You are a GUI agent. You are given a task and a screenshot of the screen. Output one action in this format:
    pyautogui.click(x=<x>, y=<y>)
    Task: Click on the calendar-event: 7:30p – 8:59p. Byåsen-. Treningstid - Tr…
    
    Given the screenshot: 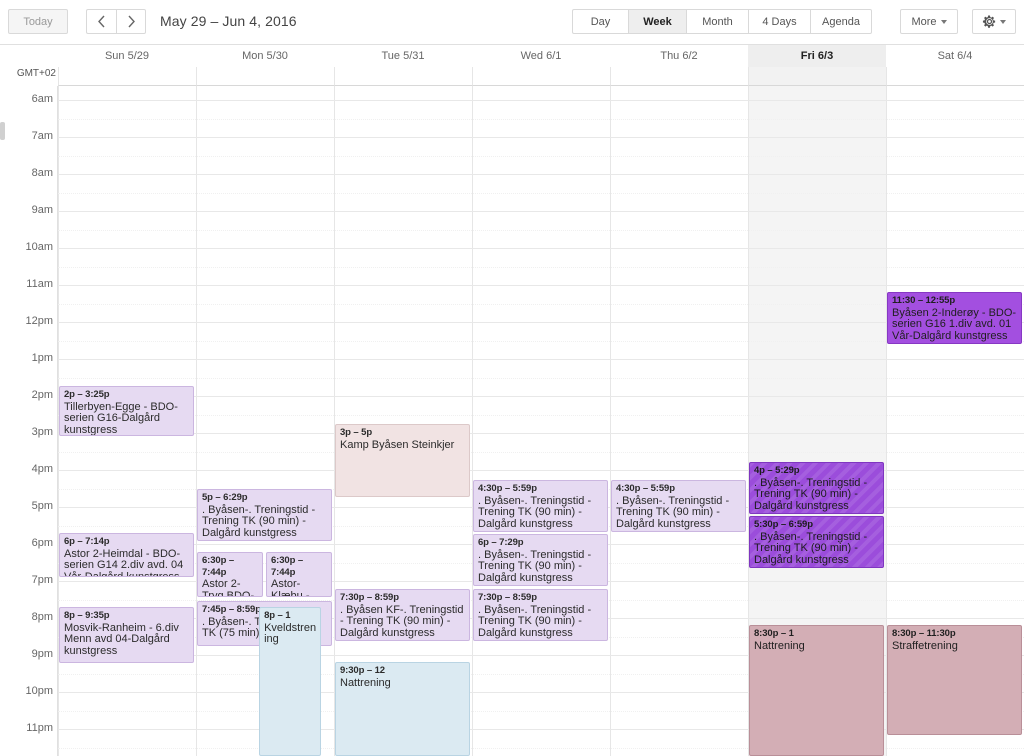 What is the action you would take?
    pyautogui.click(x=540, y=615)
    